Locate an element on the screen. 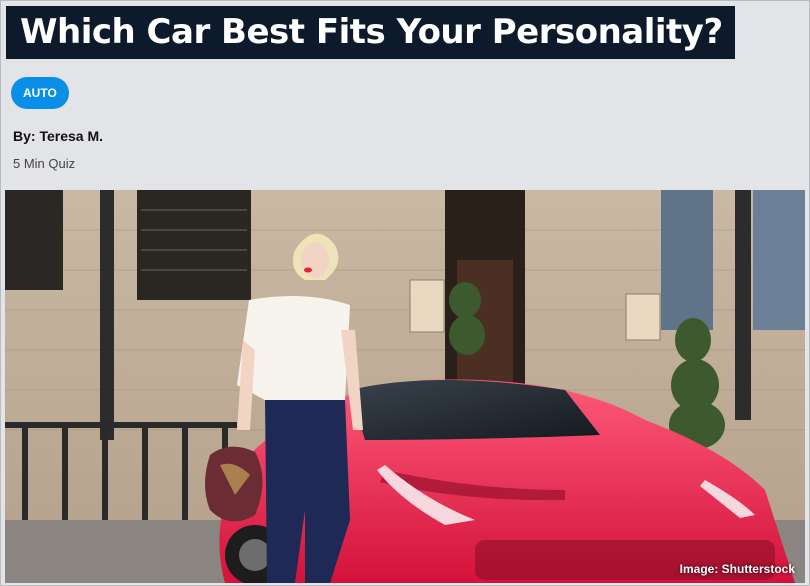 This screenshot has height=586, width=810. image-credit: Image: Shutterstock is located at coordinates (737, 569).